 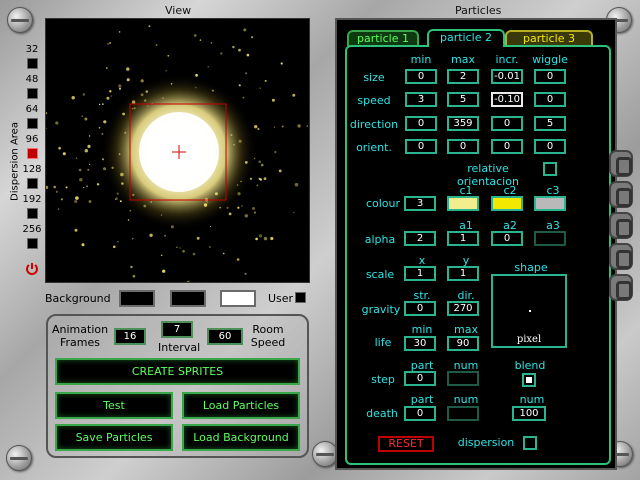 I want to click on tab-particle-3: particle 3, so click(x=549, y=38).